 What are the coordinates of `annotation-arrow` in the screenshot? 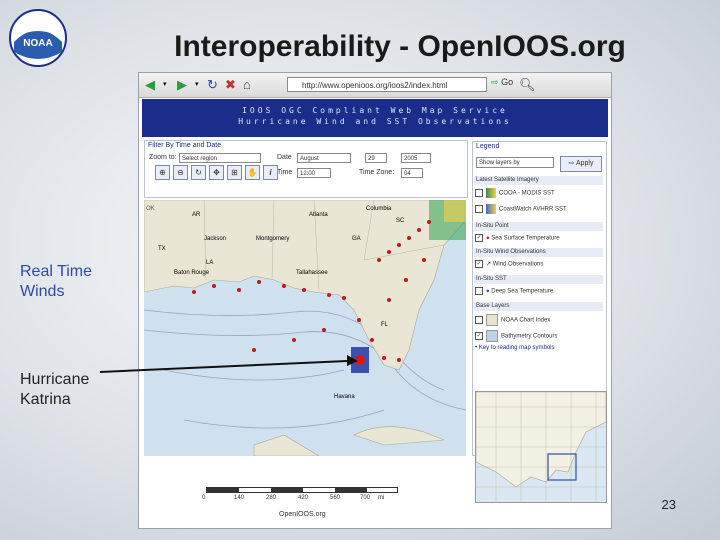 It's located at (228, 364).